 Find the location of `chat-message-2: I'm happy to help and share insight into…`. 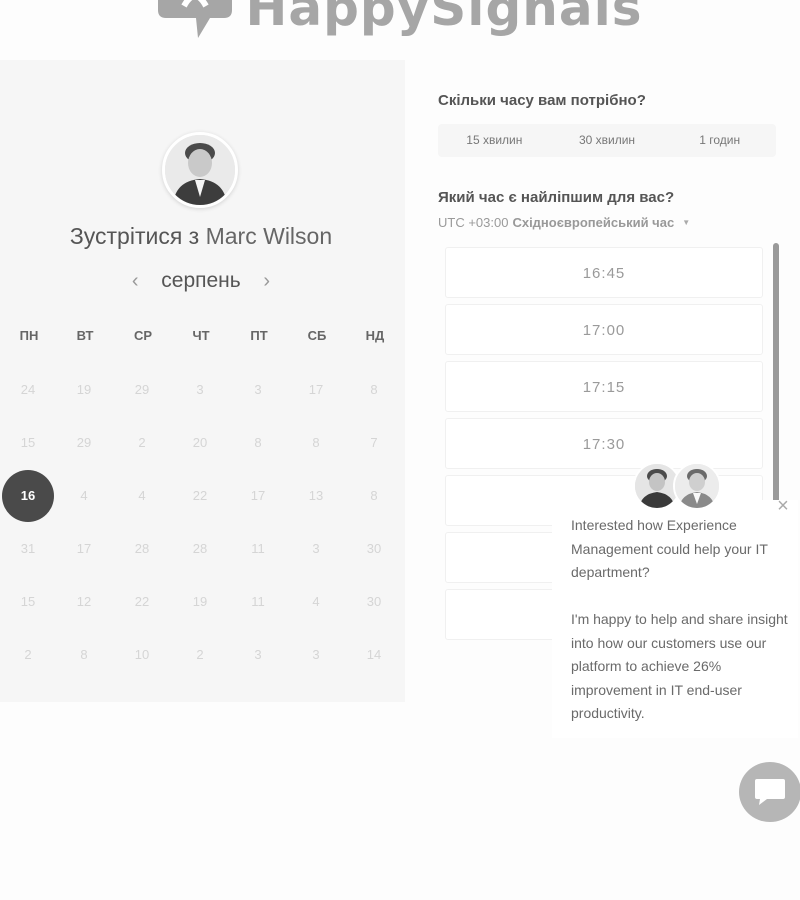

chat-message-2: I'm happy to help and share insight into… is located at coordinates (679, 666).